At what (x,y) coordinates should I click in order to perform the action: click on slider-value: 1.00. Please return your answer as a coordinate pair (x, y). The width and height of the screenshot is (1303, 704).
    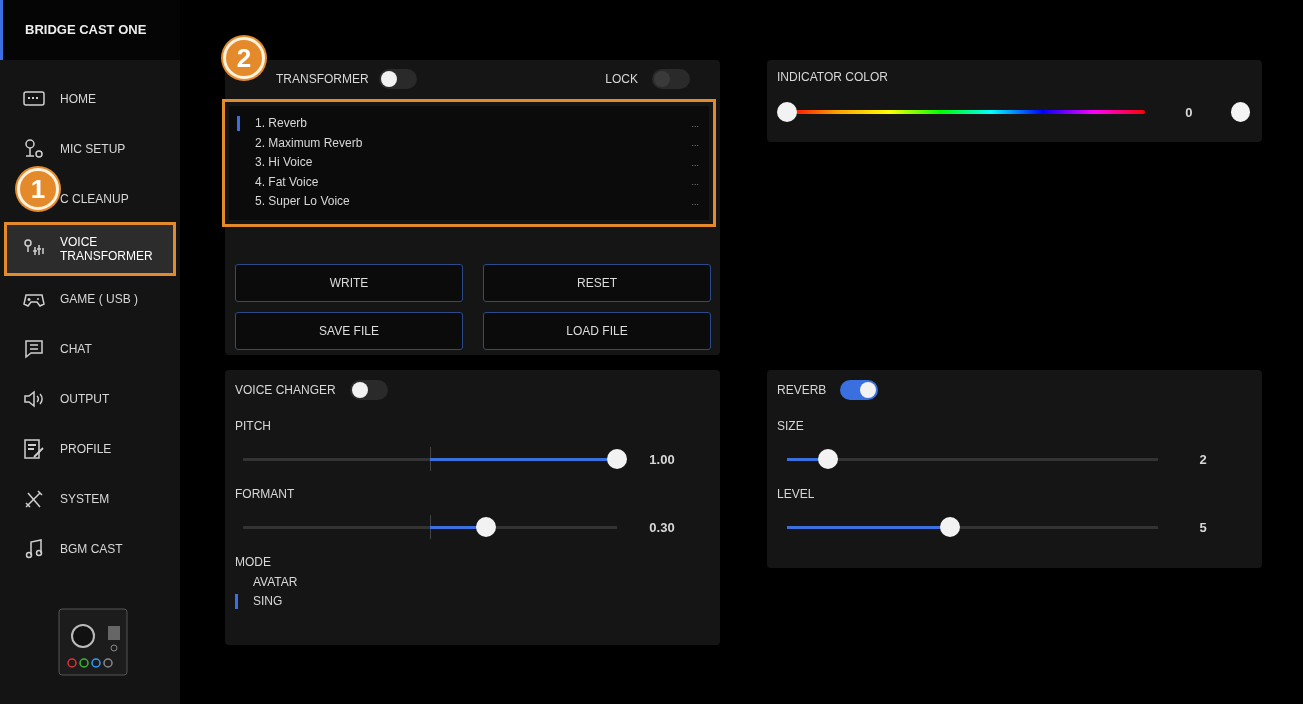
    Looking at the image, I should click on (662, 459).